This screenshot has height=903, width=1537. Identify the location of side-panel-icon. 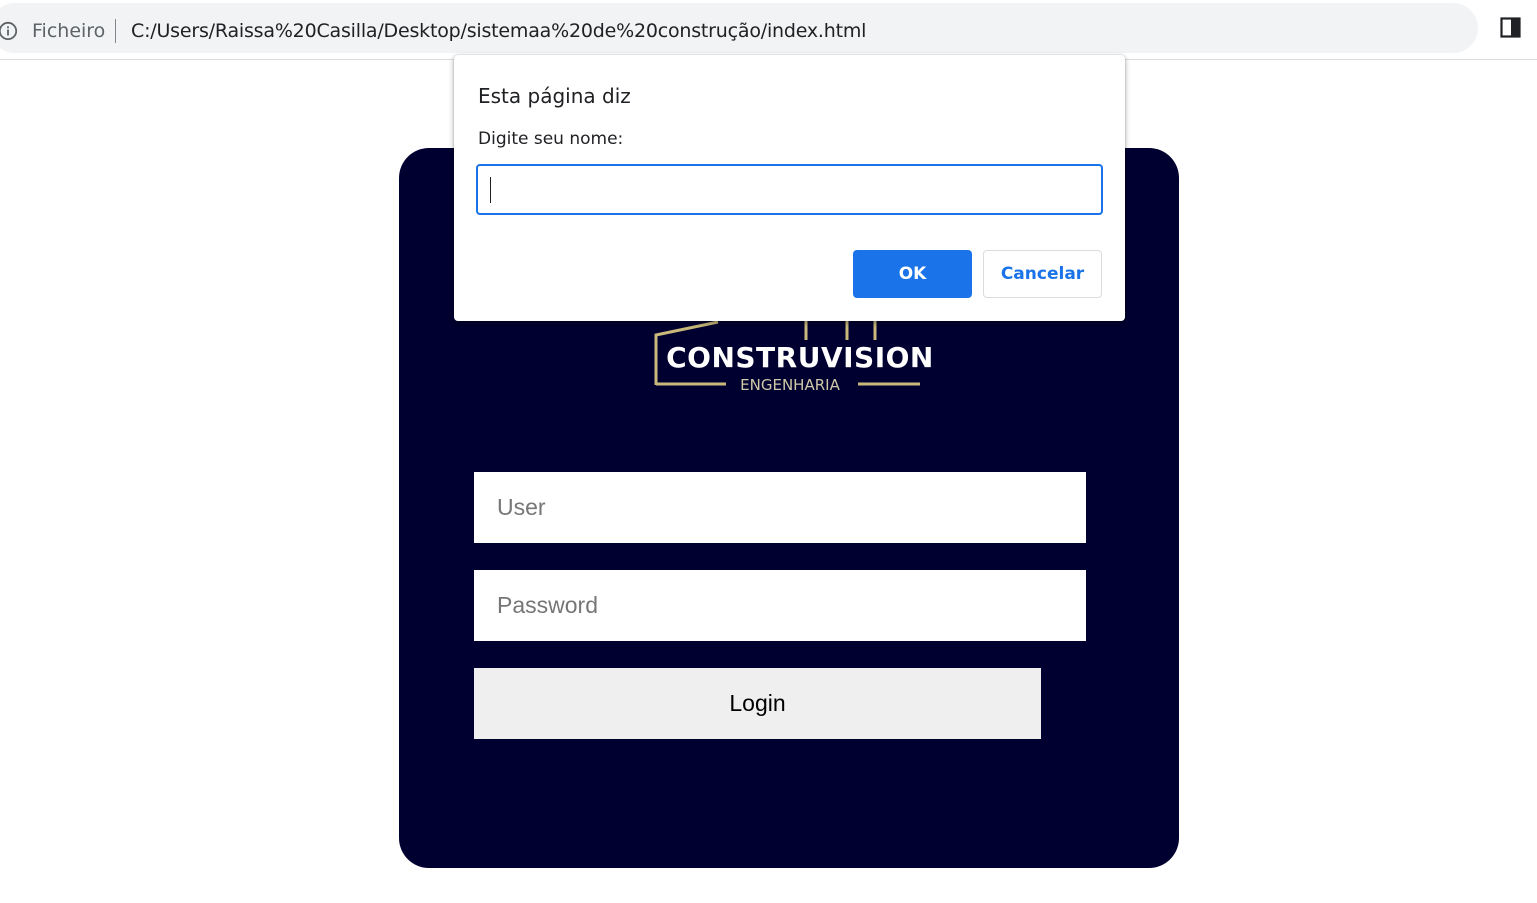
(1510, 27).